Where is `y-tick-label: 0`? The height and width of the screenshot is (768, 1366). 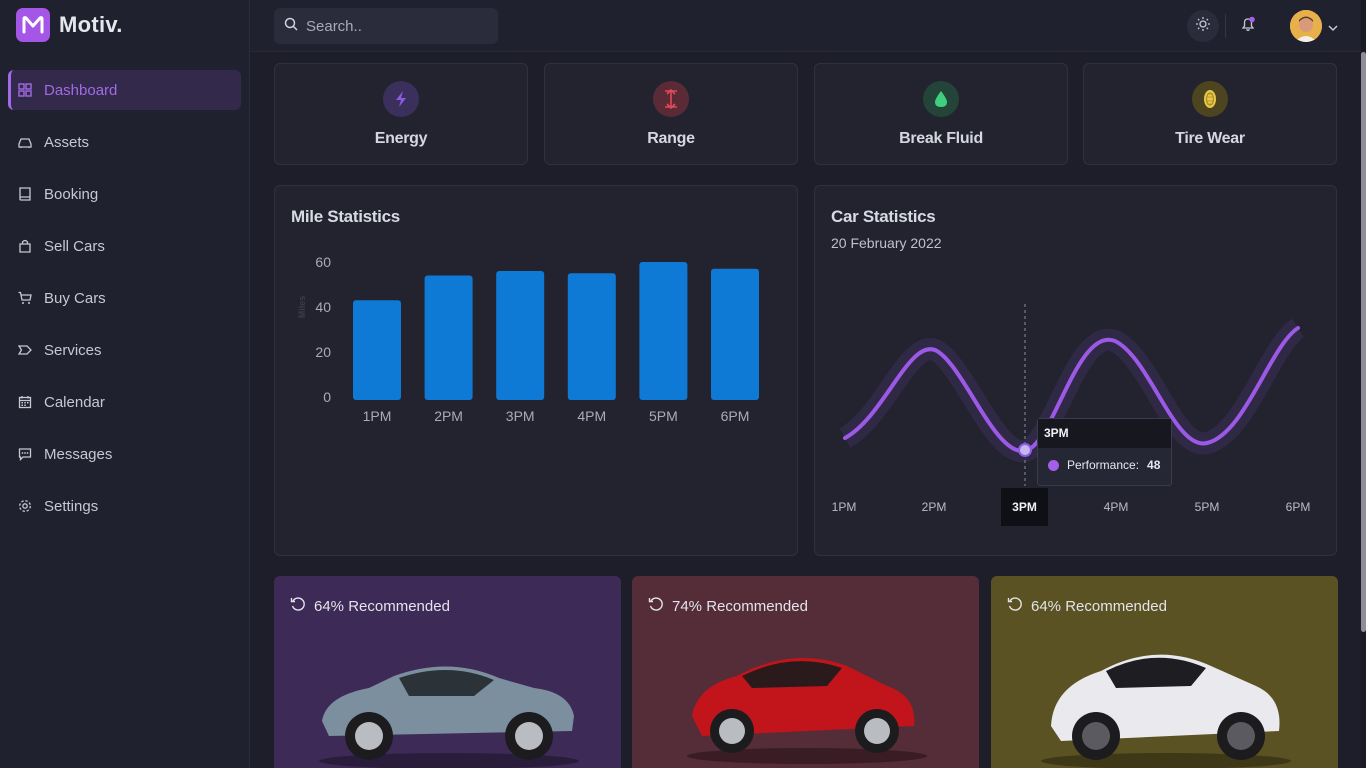
y-tick-label: 0 is located at coordinates (327, 397).